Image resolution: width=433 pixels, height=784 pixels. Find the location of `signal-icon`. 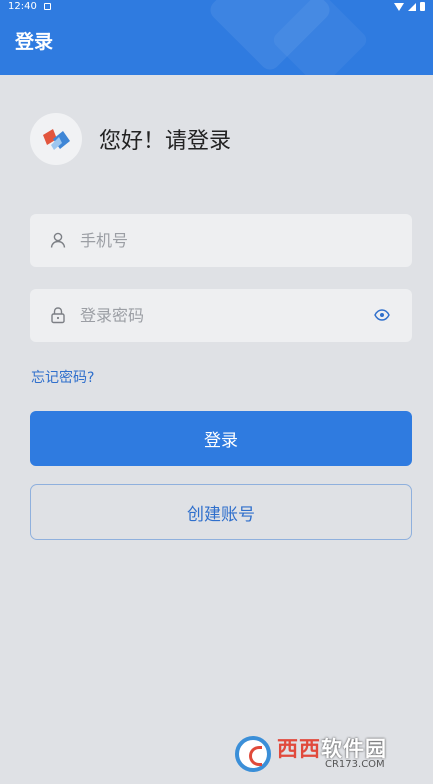

signal-icon is located at coordinates (412, 6).